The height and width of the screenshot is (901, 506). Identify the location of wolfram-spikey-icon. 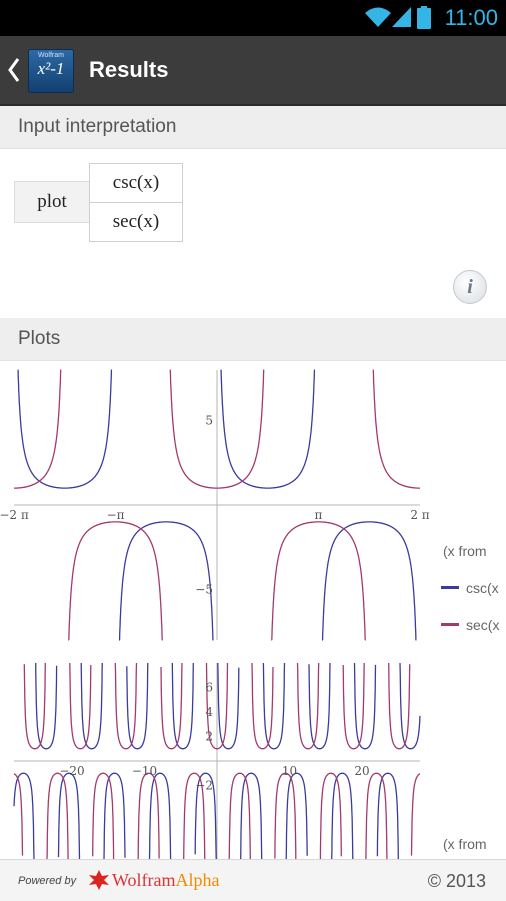
(99, 880).